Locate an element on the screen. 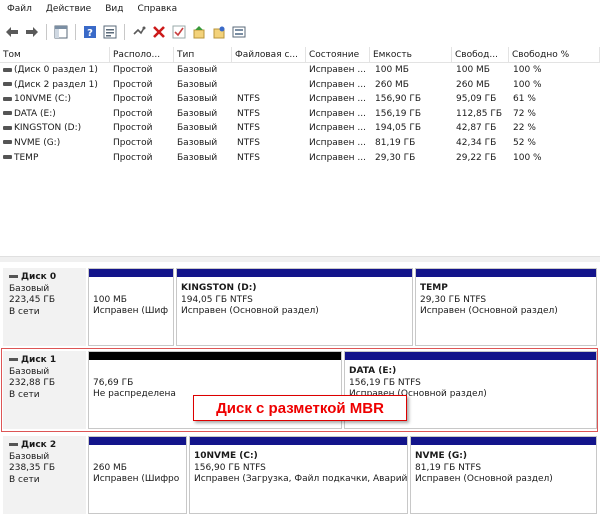 The height and width of the screenshot is (516, 600). menu-action: Действие is located at coordinates (68, 9).